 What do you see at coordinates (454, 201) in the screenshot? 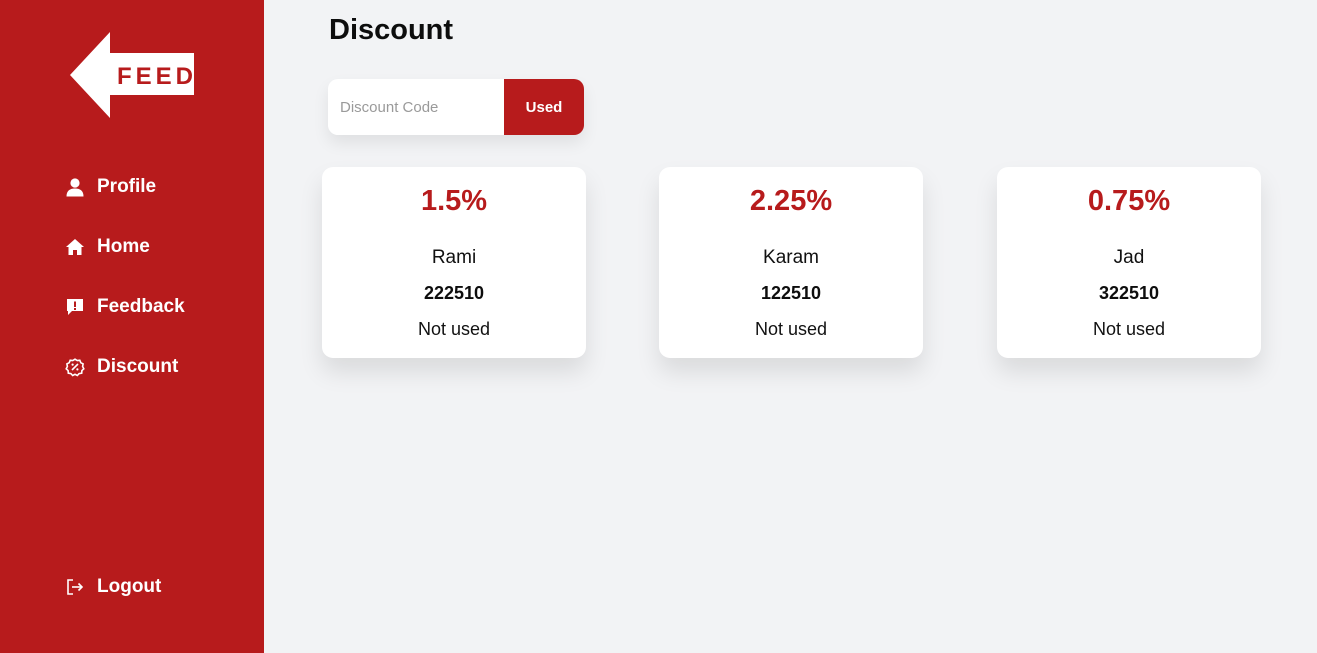
I see `discount-percent: 1.5%` at bounding box center [454, 201].